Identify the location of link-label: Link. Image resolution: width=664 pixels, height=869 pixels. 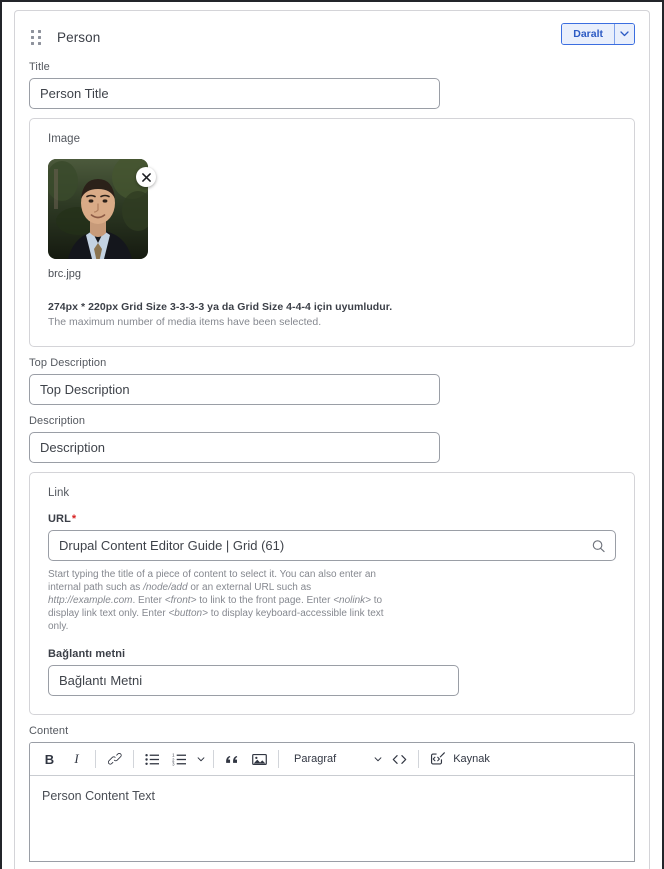
(59, 493).